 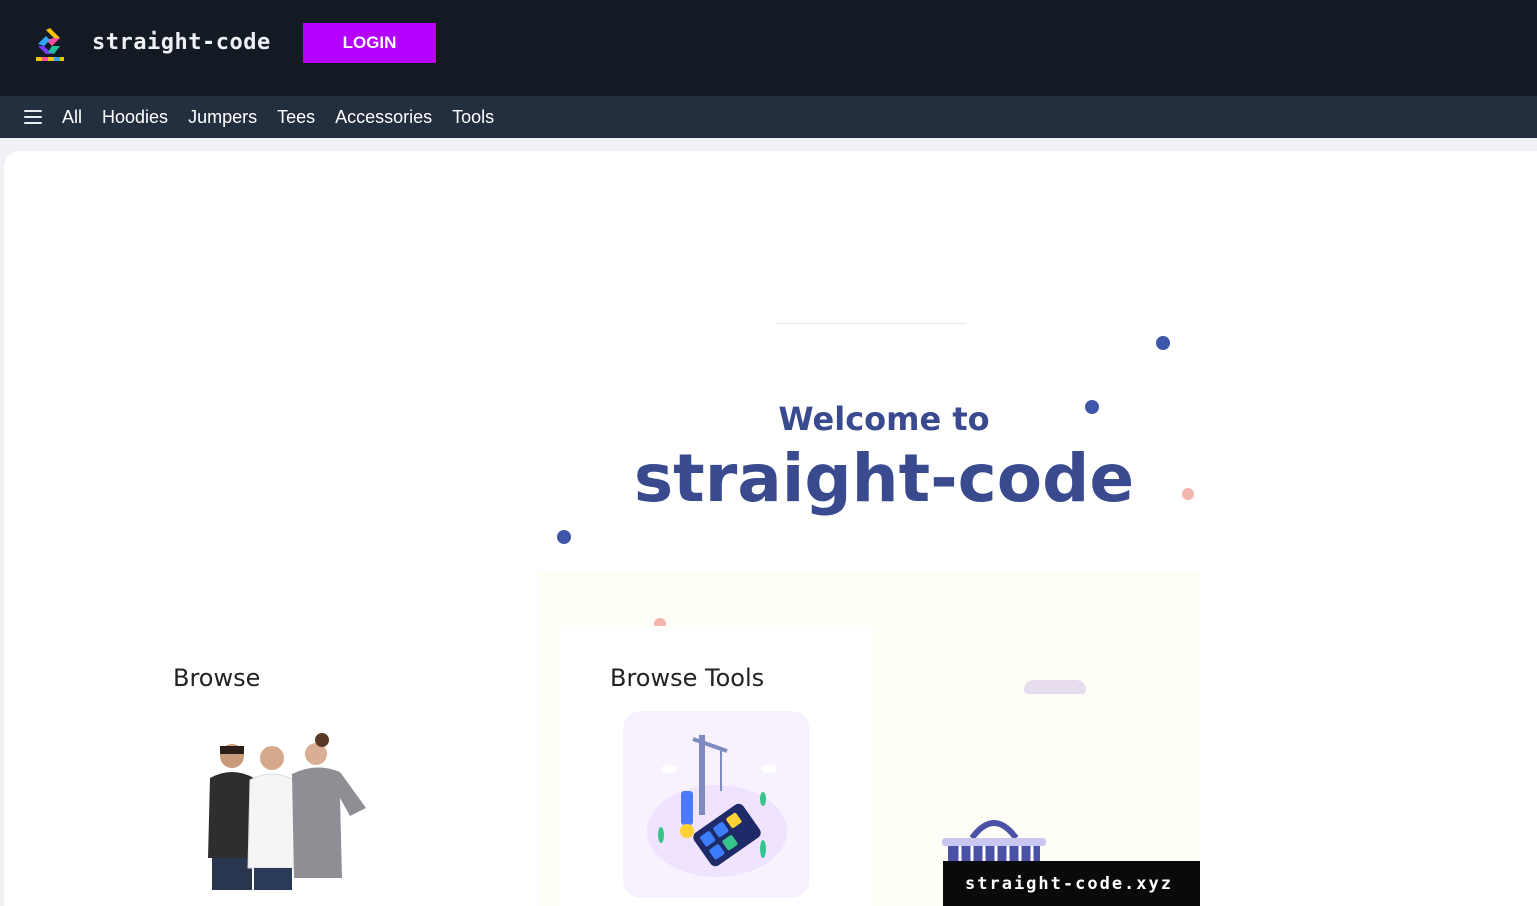 What do you see at coordinates (217, 678) in the screenshot?
I see `browse-heading: Browse` at bounding box center [217, 678].